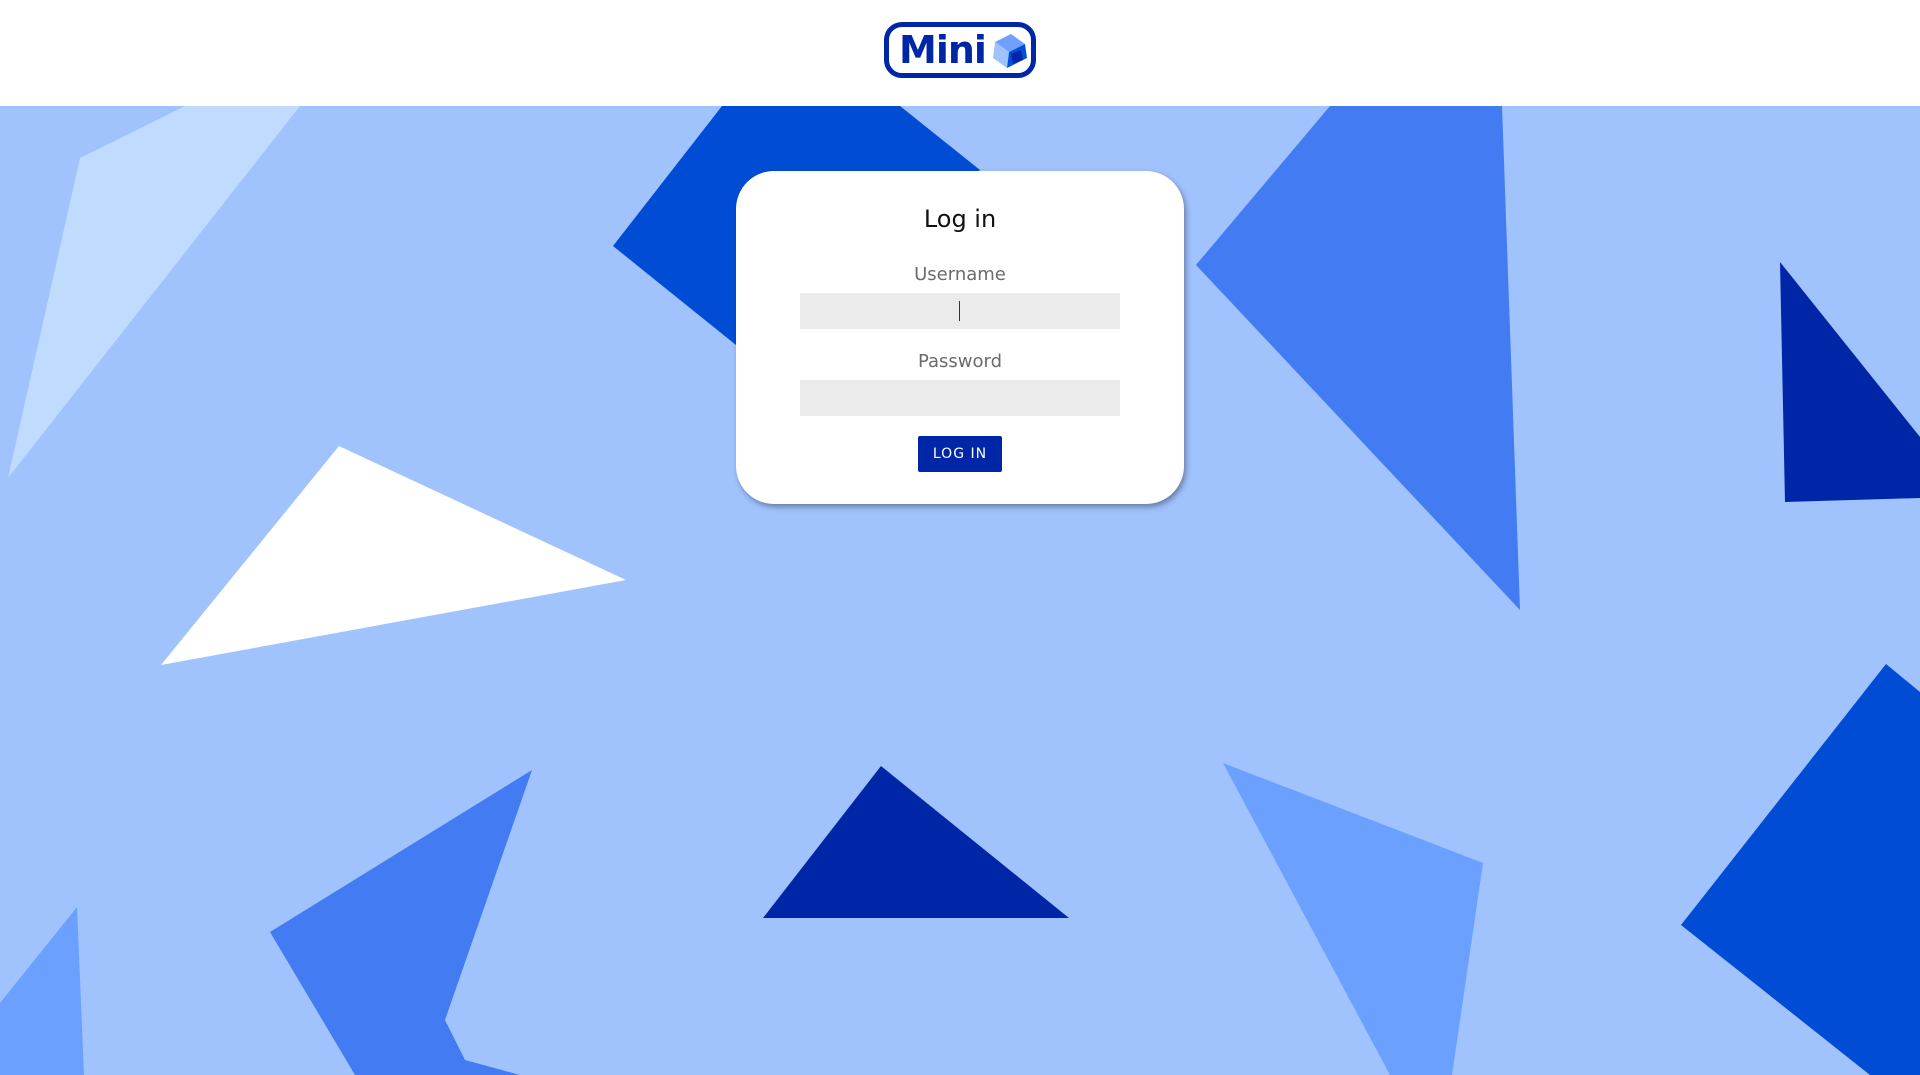  I want to click on login-card: Log in Username Password LOG IN, so click(960, 337).